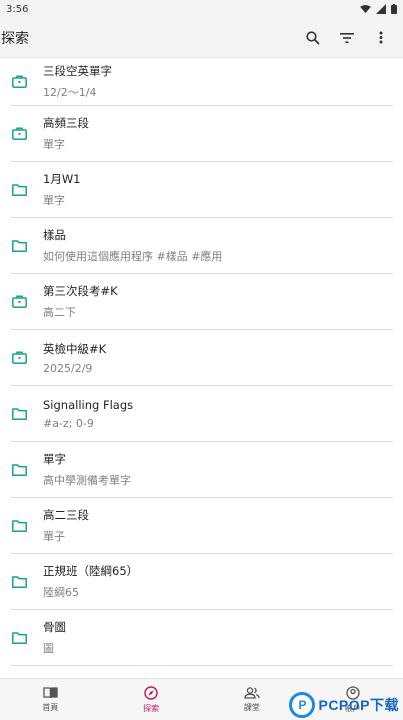  Describe the element at coordinates (381, 9) in the screenshot. I see `signal-icon` at that location.